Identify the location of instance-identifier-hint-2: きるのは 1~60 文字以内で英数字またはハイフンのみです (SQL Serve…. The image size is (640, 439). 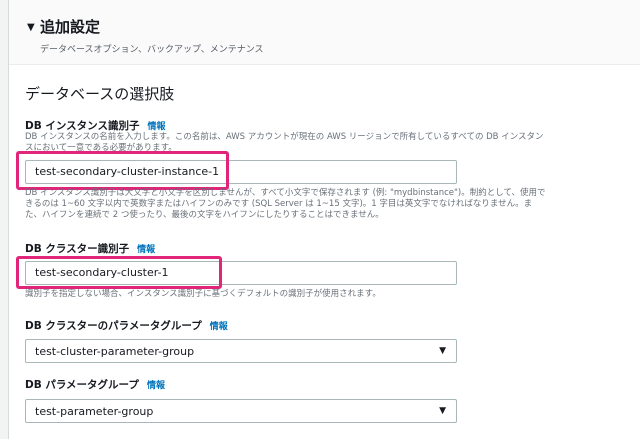
(279, 204).